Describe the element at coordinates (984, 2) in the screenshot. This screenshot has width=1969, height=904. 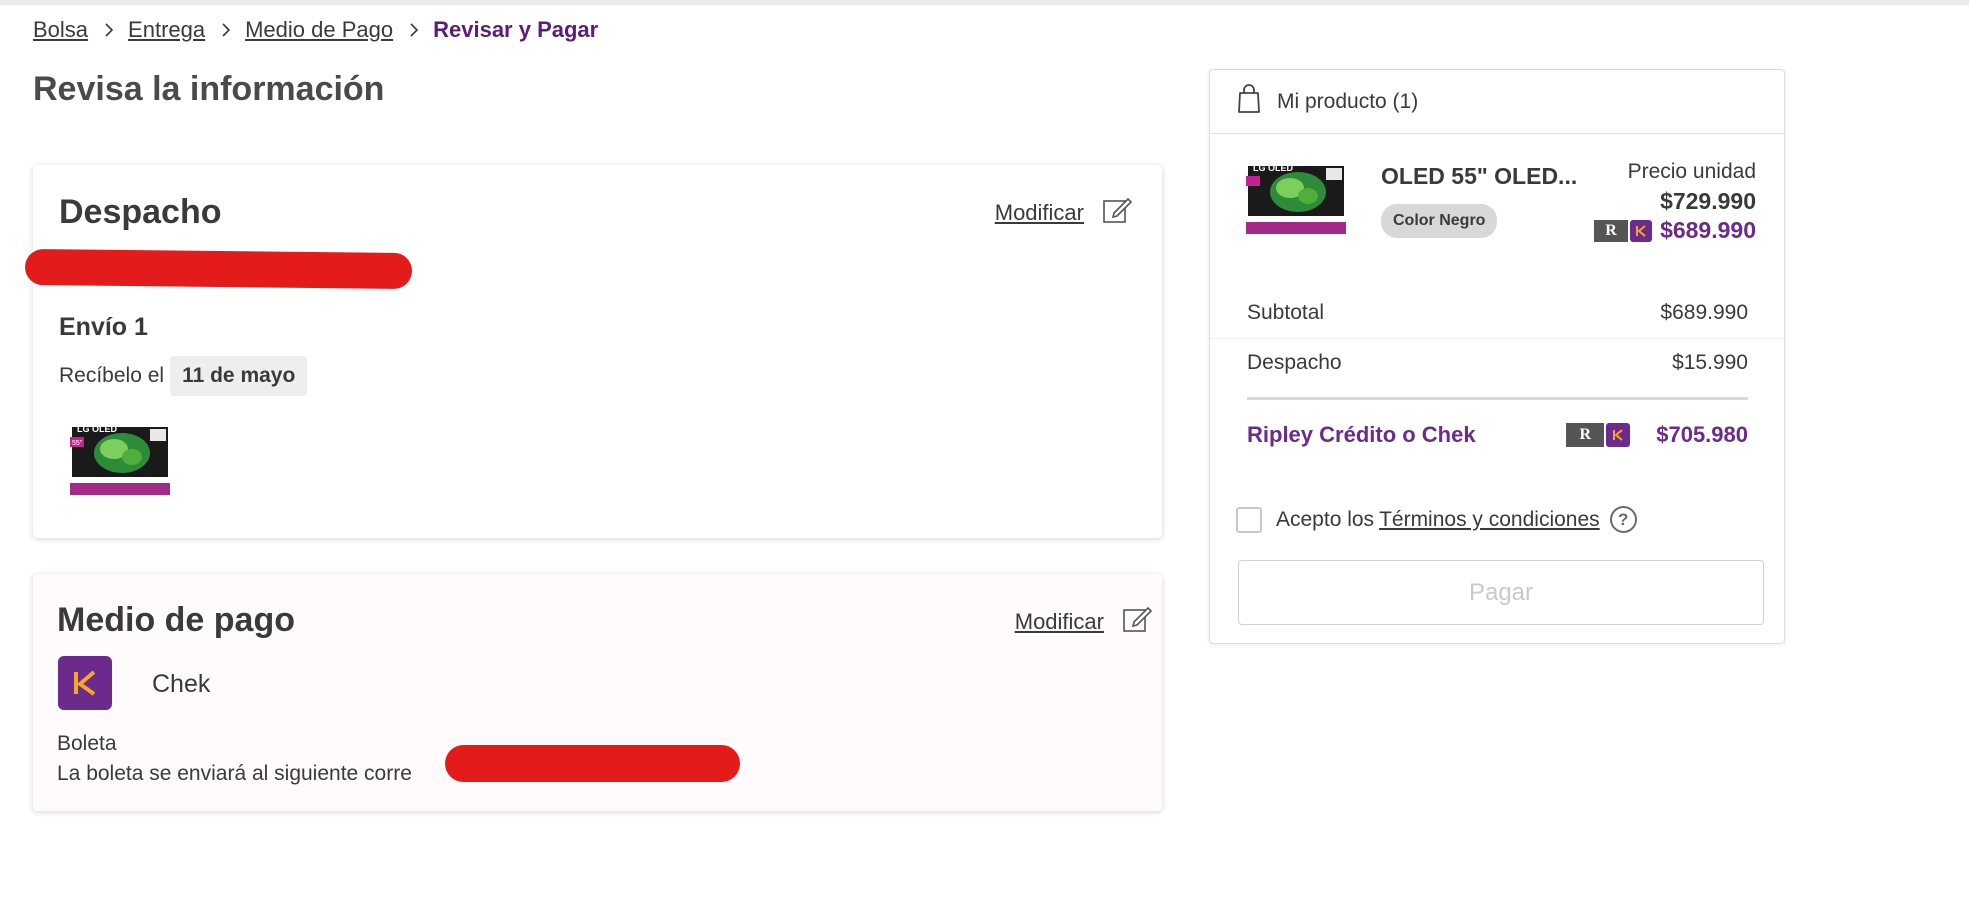
I see `top-border` at that location.